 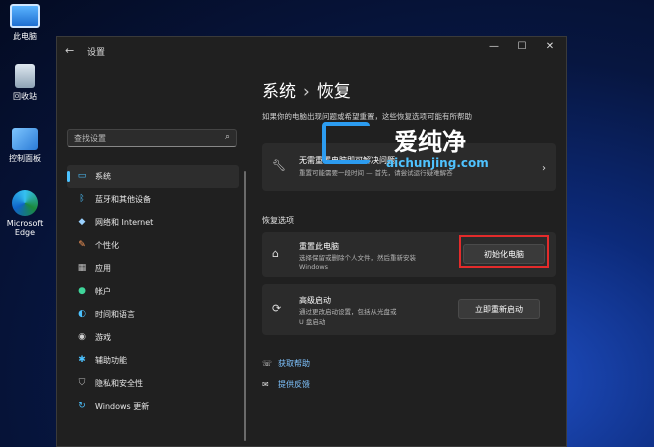 What do you see at coordinates (278, 220) in the screenshot?
I see `section-label: 恢复选项` at bounding box center [278, 220].